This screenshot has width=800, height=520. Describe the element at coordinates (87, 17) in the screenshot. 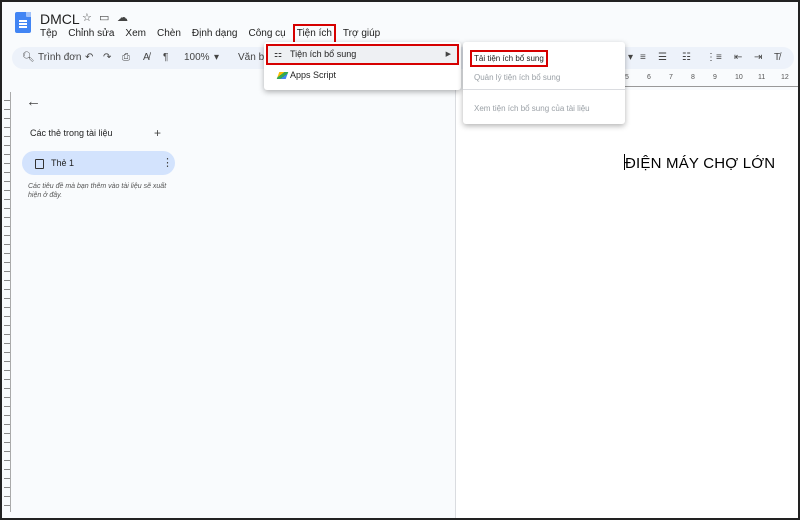

I see `star-icon: ☆` at that location.